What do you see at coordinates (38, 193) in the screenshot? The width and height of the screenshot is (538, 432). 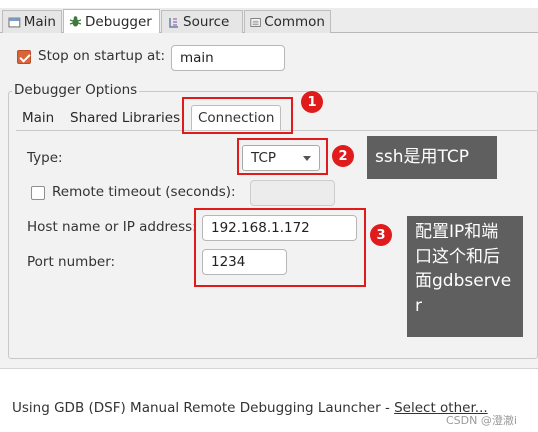 I see `remote-timeout-checkbox` at bounding box center [38, 193].